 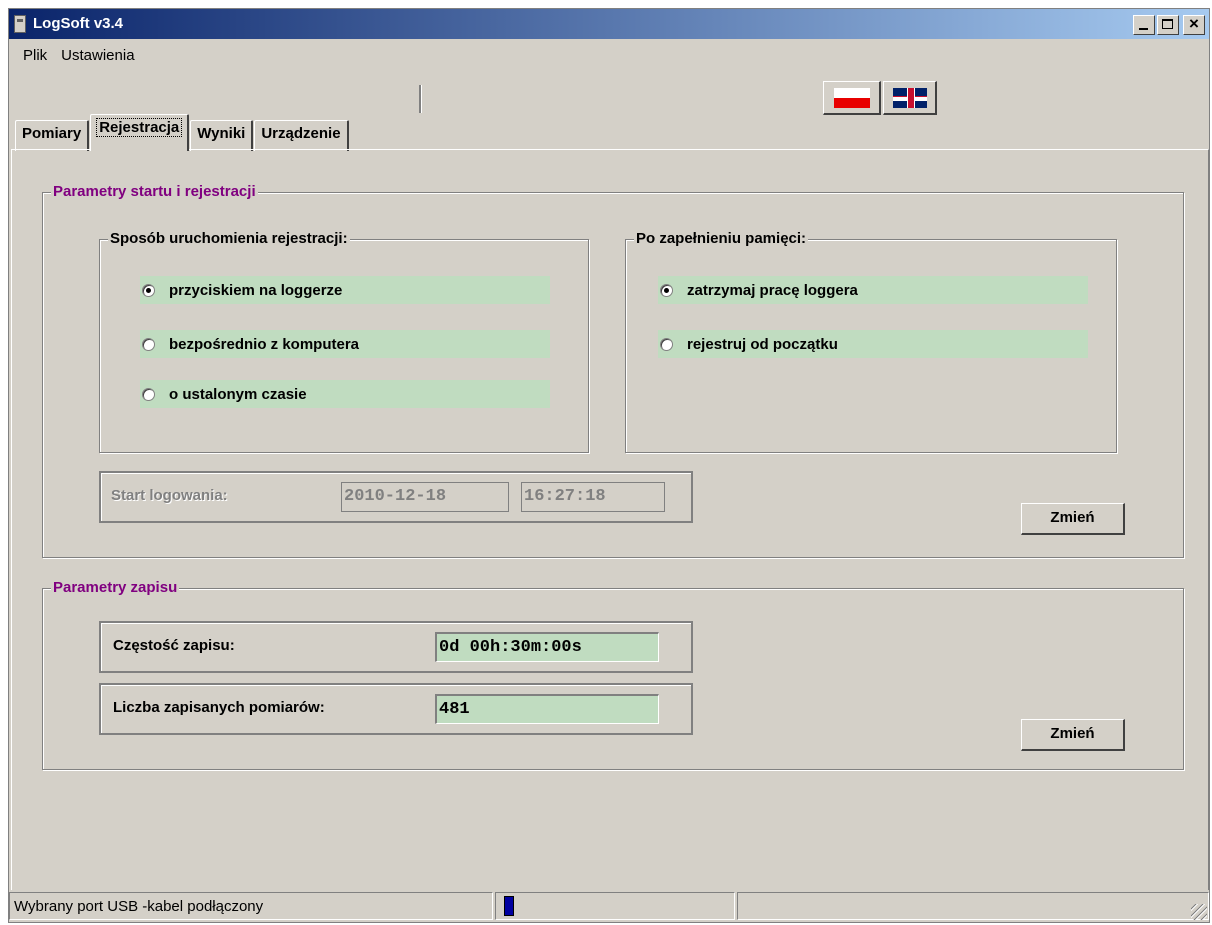 I want to click on toolbar-separator, so click(x=420, y=99).